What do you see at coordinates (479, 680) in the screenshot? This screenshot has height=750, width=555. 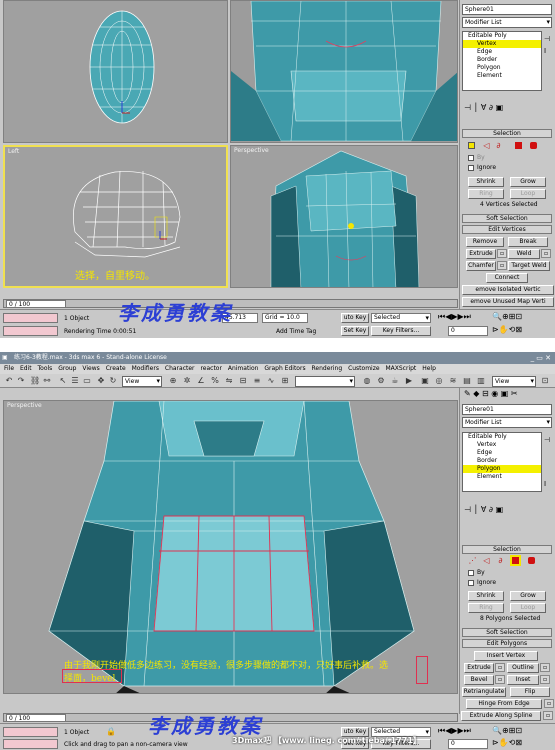 I see `bevel-button: Bevel` at bounding box center [479, 680].